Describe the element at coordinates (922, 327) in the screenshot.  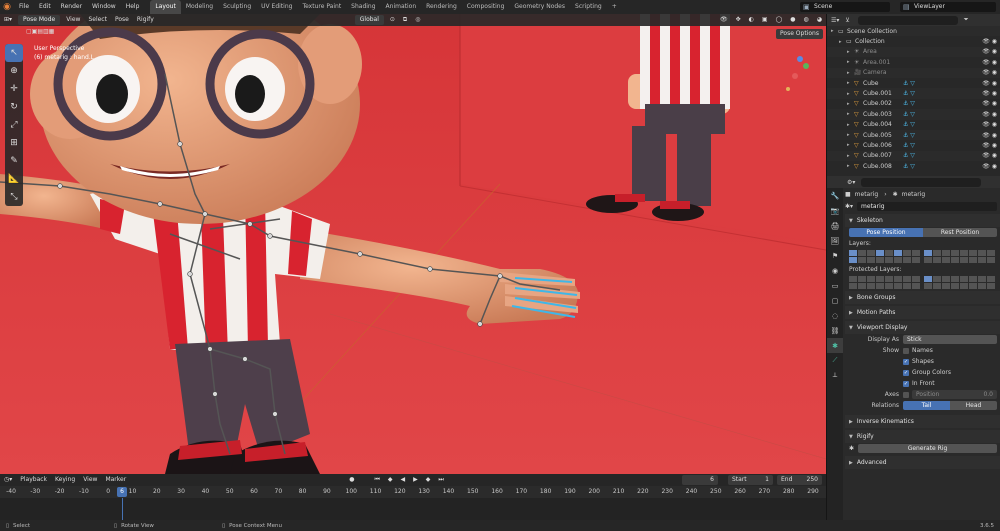
I see `viewport-display-panel-header: ▼ Viewport Display` at that location.